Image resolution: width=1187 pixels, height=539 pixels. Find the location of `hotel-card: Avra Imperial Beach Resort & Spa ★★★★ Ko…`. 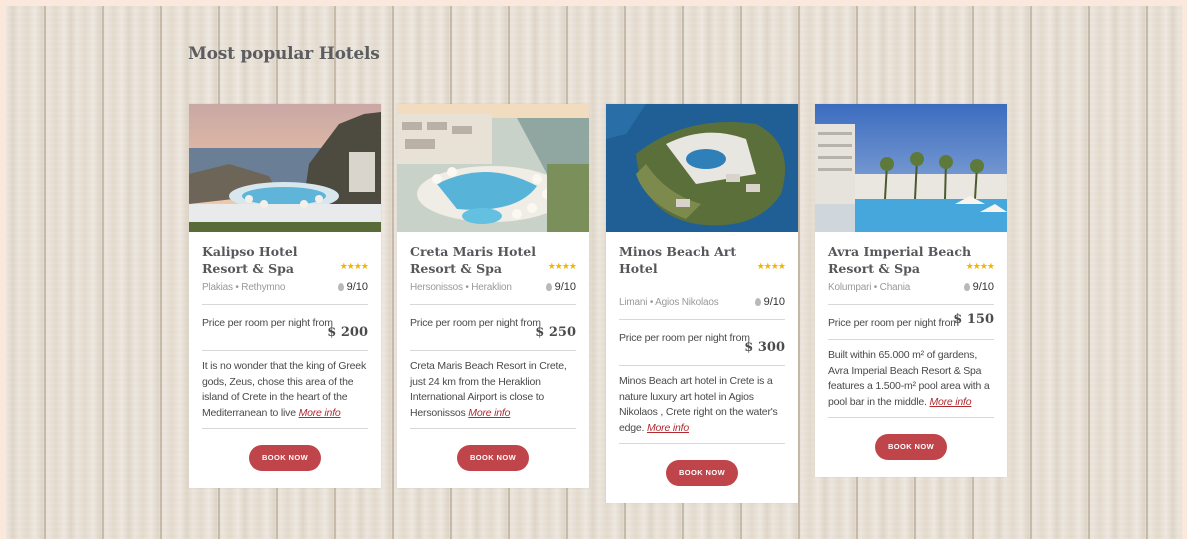

hotel-card: Avra Imperial Beach Resort & Spa ★★★★ Ko… is located at coordinates (911, 290).